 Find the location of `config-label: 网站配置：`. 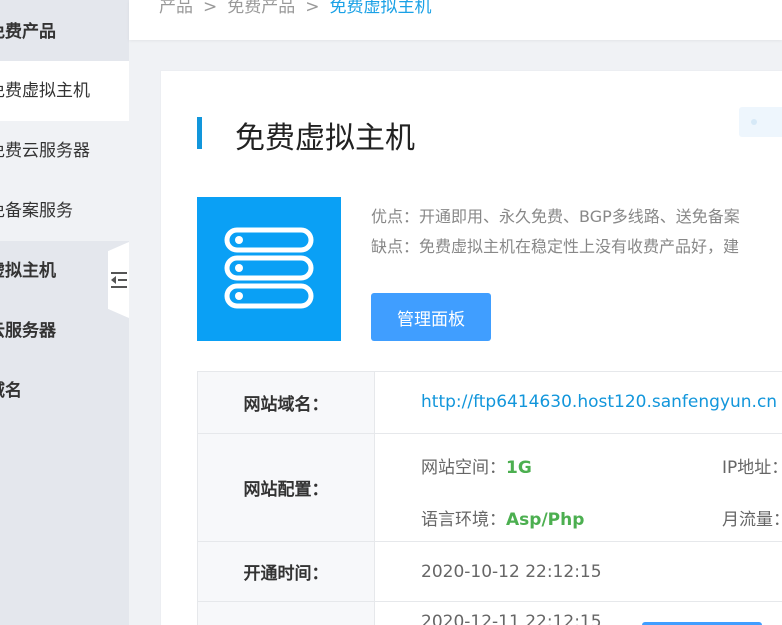

config-label: 网站配置： is located at coordinates (286, 487).